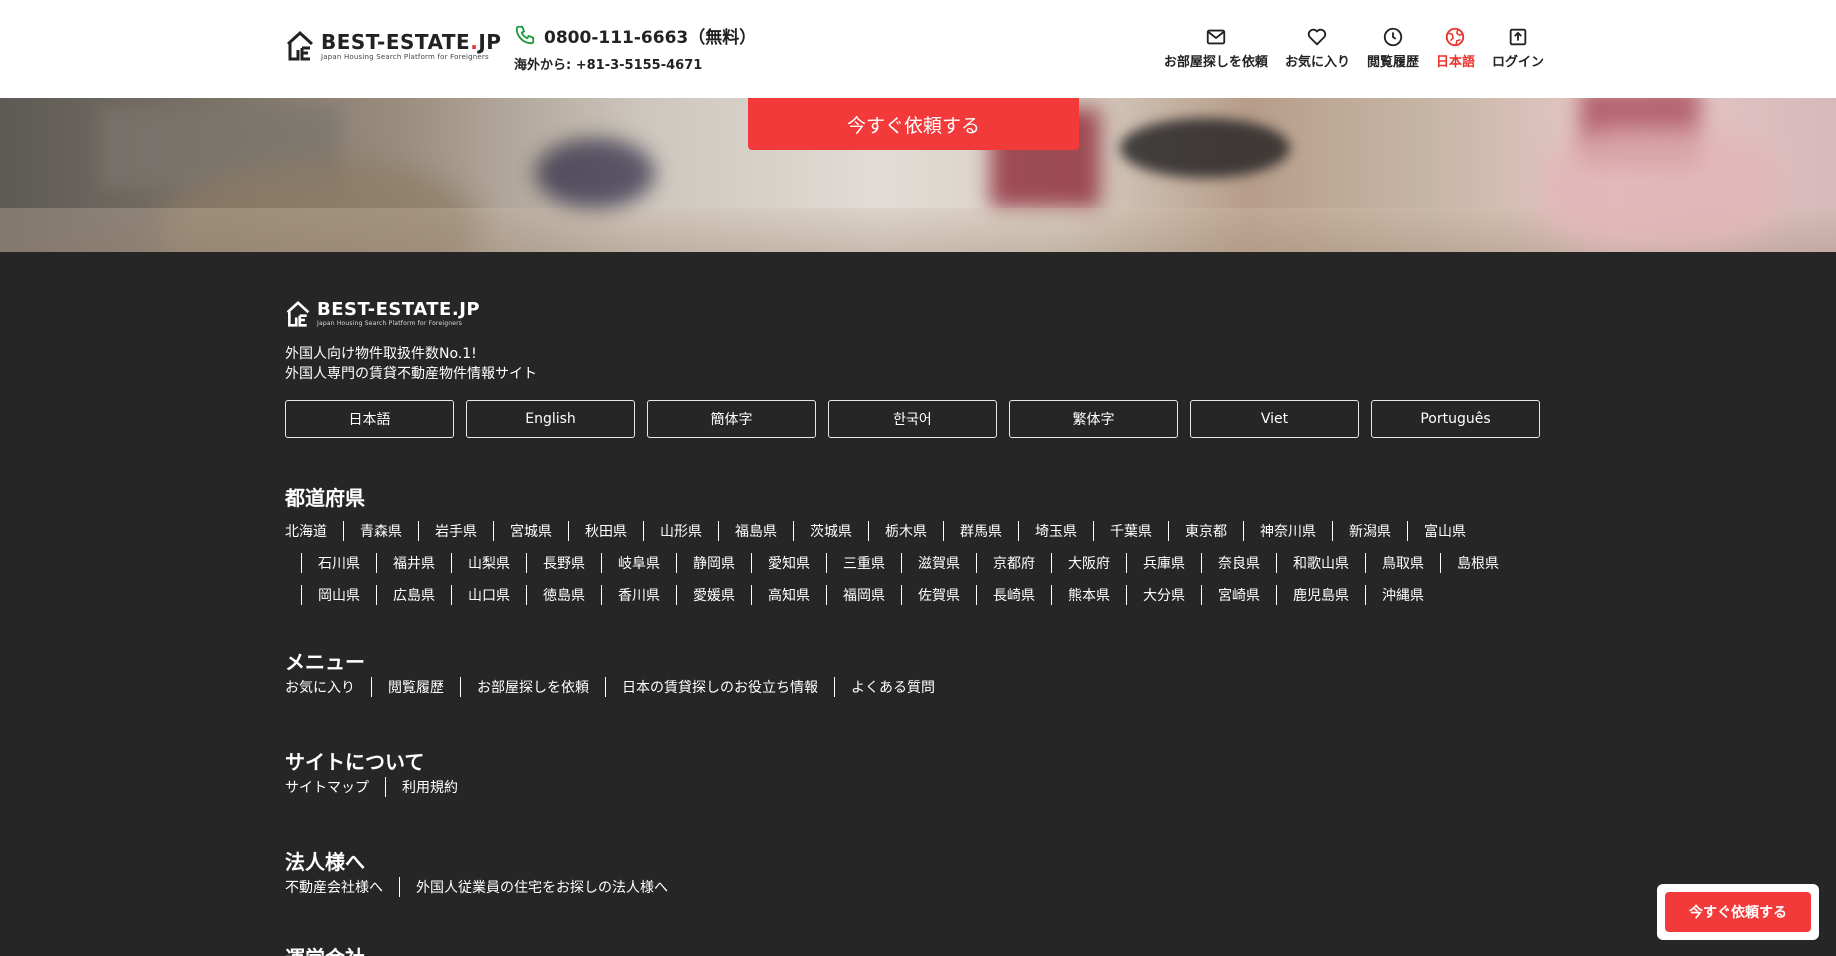 This screenshot has height=956, width=1836. Describe the element at coordinates (381, 531) in the screenshot. I see `prefecture-link: 青森県` at that location.